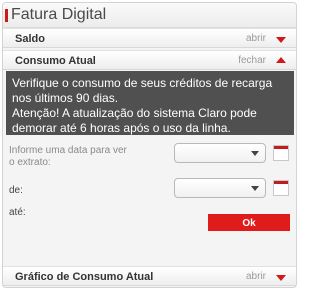  I want to click on date-prompt-label: Informe uma data para ver o extrato:, so click(68, 156).